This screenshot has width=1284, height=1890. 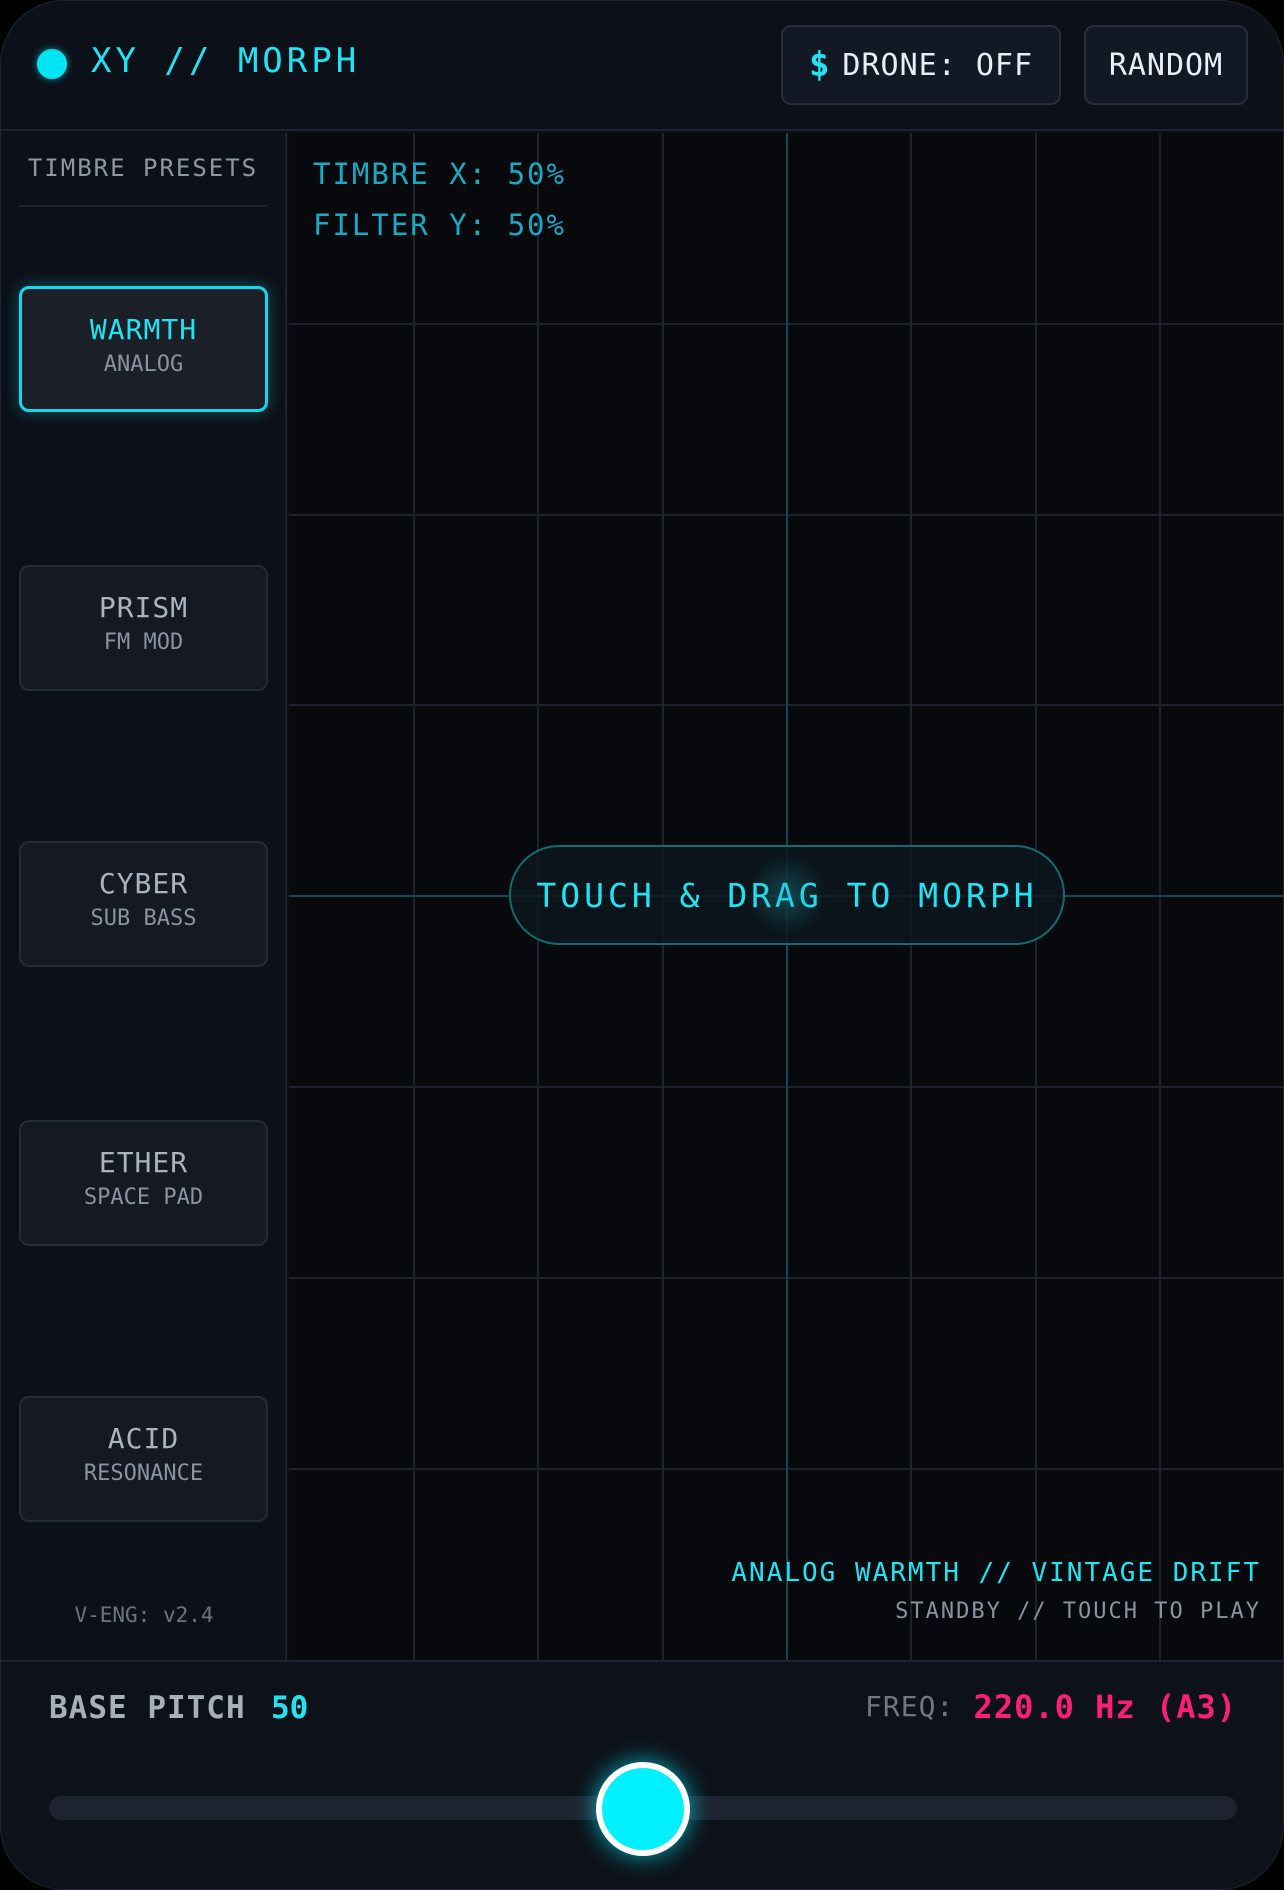 What do you see at coordinates (143, 1197) in the screenshot?
I see `preset-subtitle: SPACE PAD` at bounding box center [143, 1197].